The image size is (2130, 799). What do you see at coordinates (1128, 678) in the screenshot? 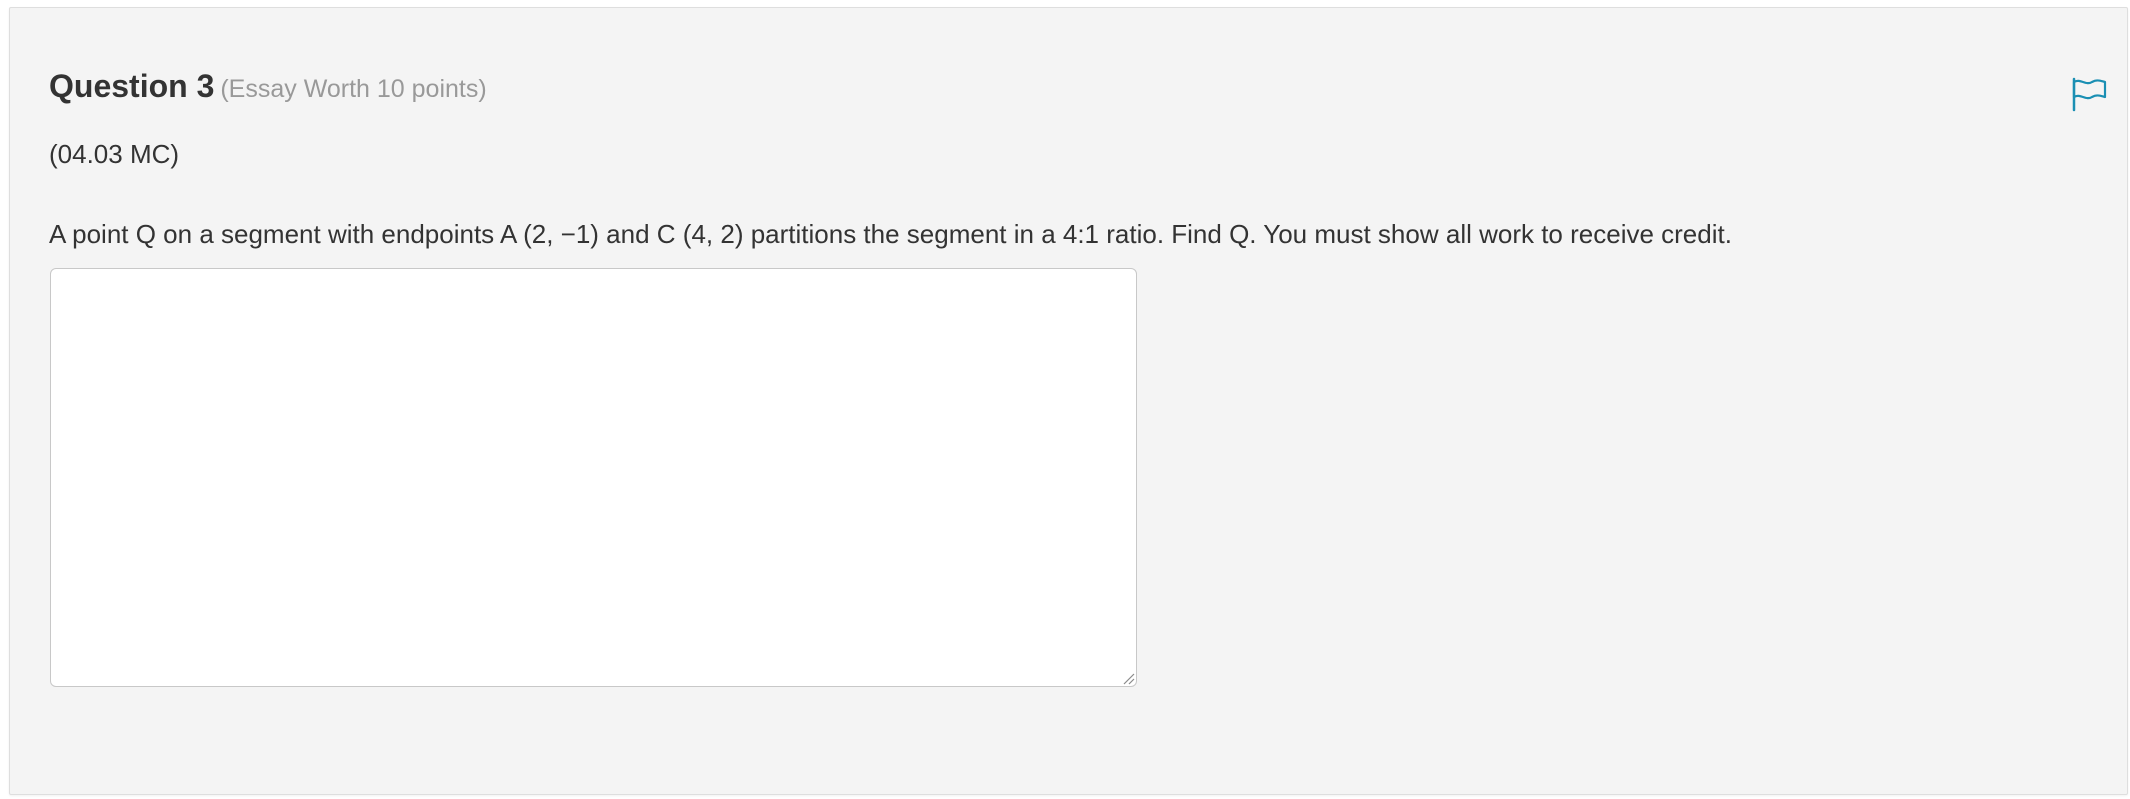
I see `resize-grip-icon` at bounding box center [1128, 678].